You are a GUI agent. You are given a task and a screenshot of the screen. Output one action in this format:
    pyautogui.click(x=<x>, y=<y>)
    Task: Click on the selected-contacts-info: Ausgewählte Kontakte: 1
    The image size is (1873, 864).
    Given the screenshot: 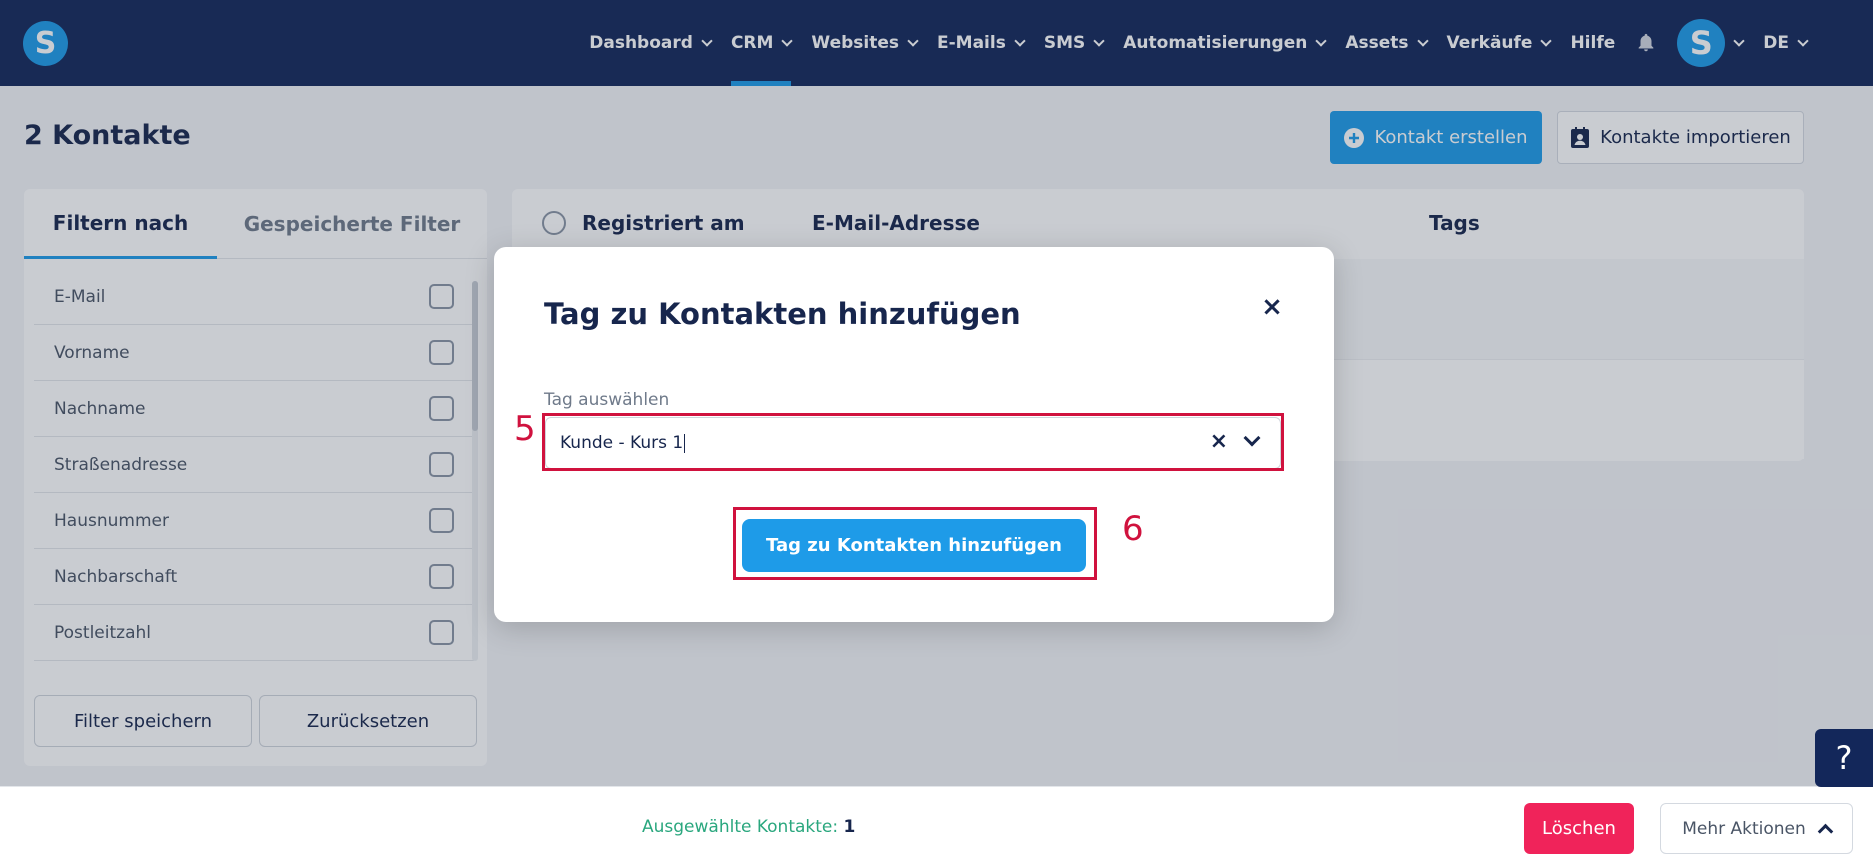 What is the action you would take?
    pyautogui.click(x=748, y=827)
    